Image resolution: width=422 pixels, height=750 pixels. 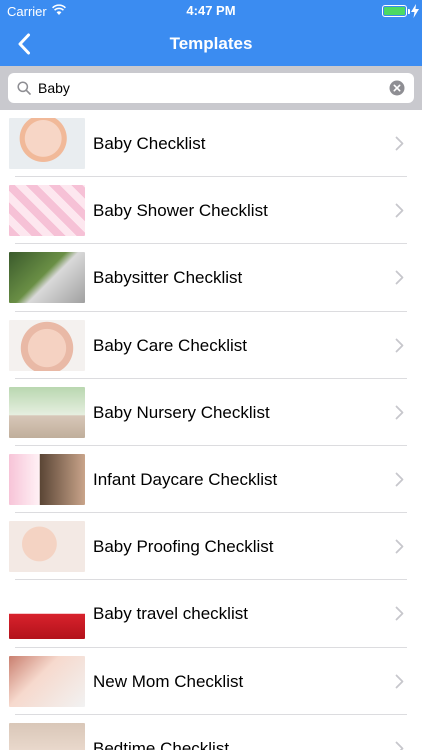 I want to click on list-item: Baby Care Checklist, so click(x=211, y=345).